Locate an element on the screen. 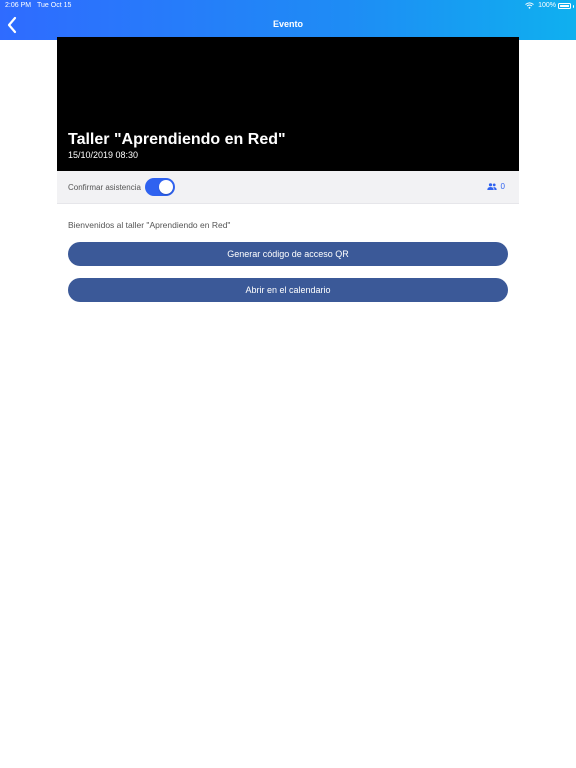  status-bar: 2:06 PM Tue Oct 15 100% is located at coordinates (288, 6).